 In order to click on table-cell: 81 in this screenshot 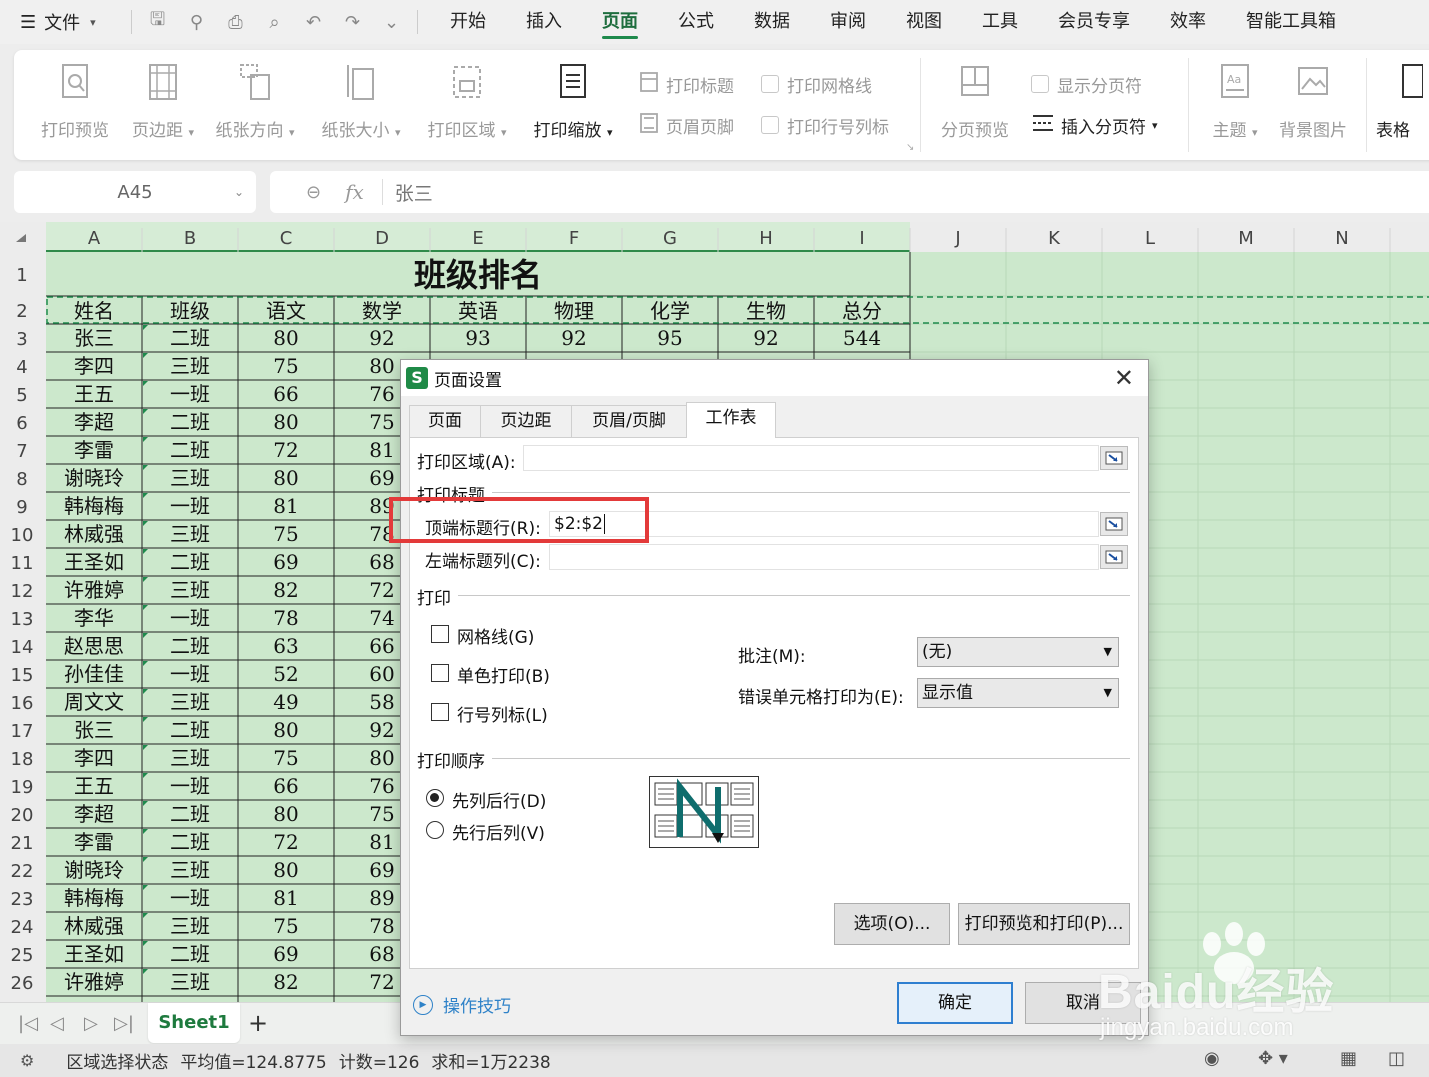, I will do `click(285, 898)`.